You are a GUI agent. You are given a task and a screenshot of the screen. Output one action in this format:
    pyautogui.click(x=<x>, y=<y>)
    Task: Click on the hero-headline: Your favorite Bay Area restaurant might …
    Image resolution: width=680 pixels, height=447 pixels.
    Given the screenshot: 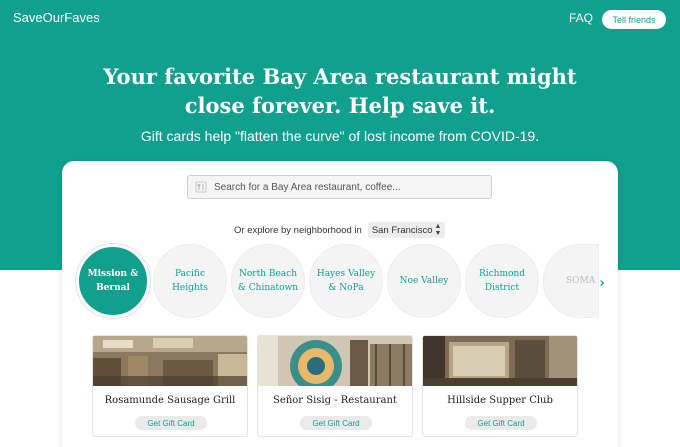 What is the action you would take?
    pyautogui.click(x=340, y=91)
    